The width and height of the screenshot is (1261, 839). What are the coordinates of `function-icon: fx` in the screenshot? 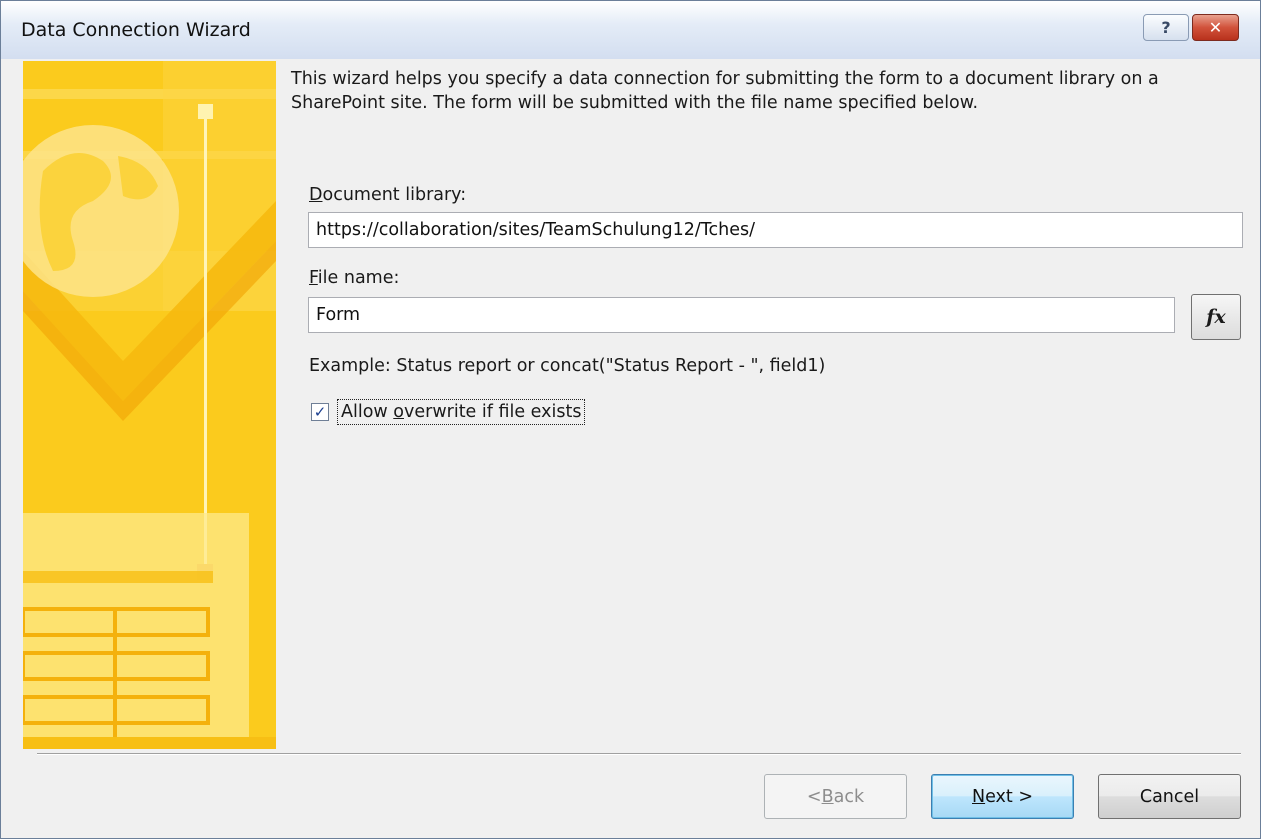 It's located at (1216, 317).